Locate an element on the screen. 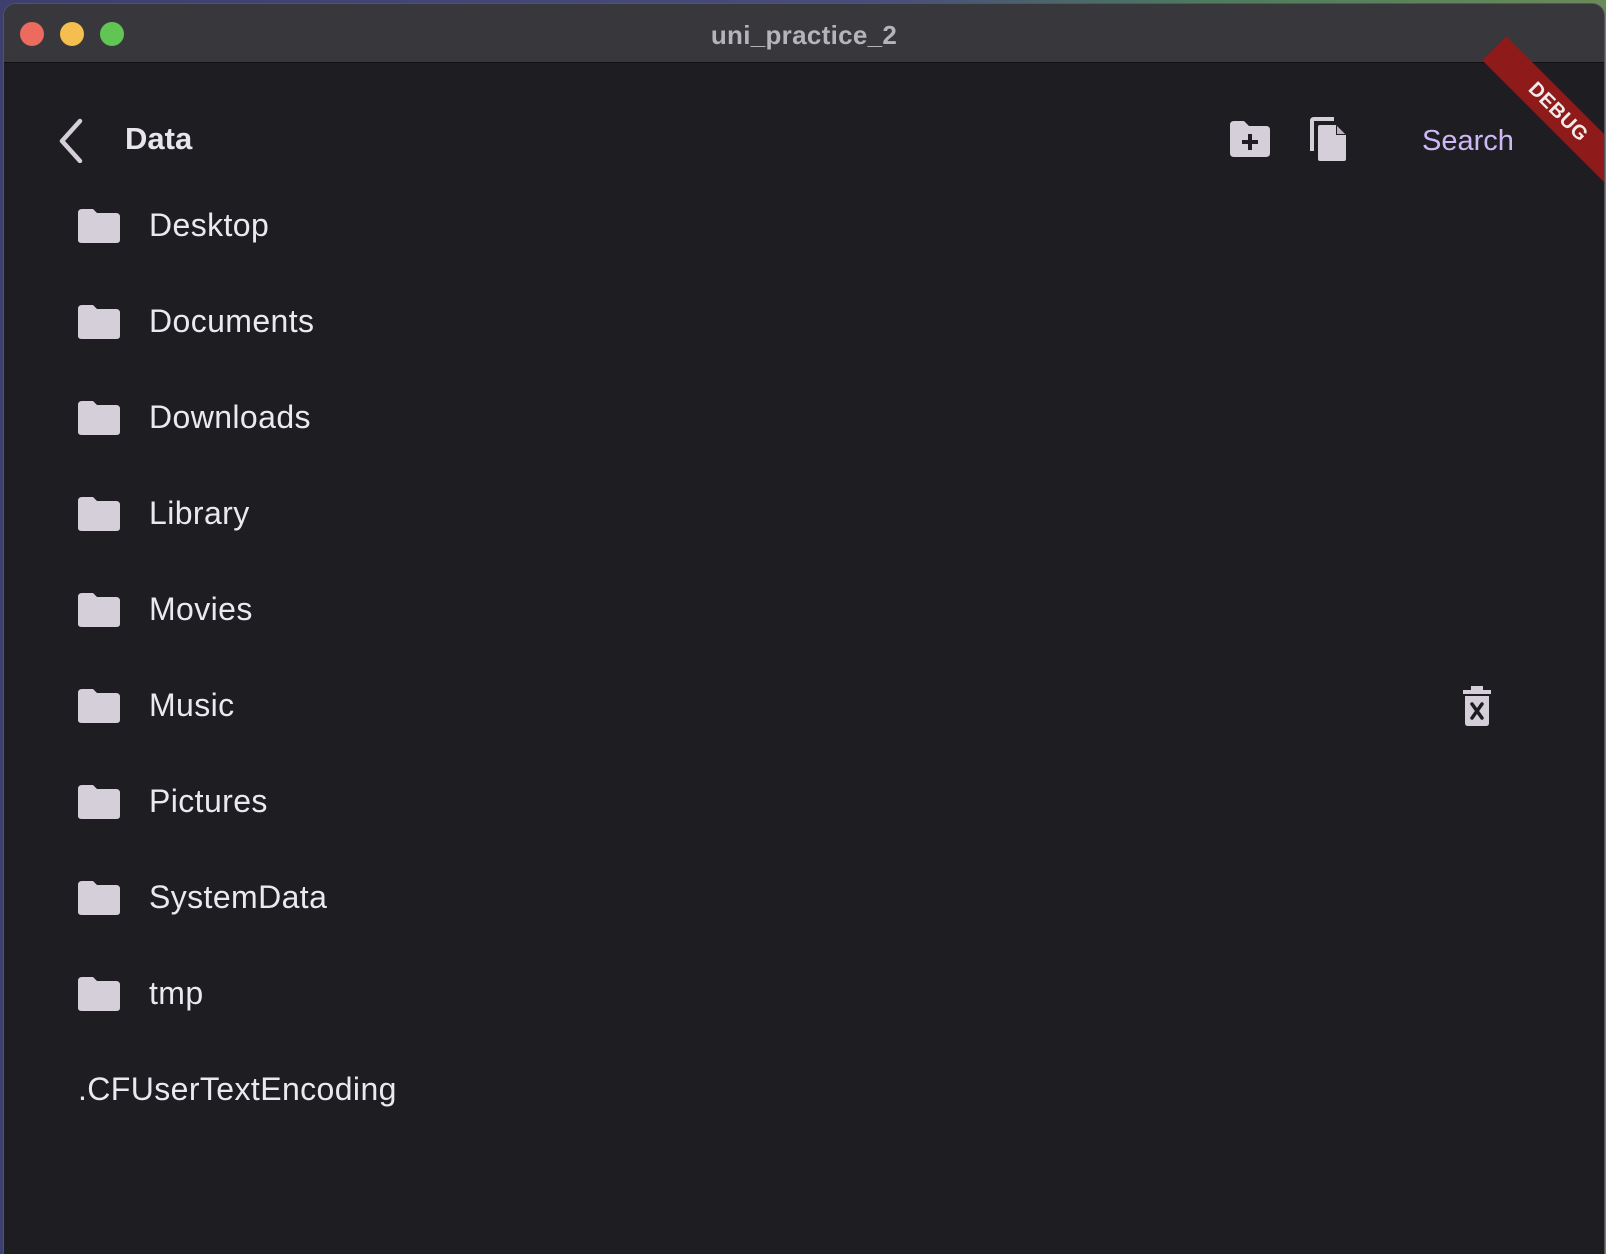 The image size is (1606, 1254). delete-button is located at coordinates (1477, 706).